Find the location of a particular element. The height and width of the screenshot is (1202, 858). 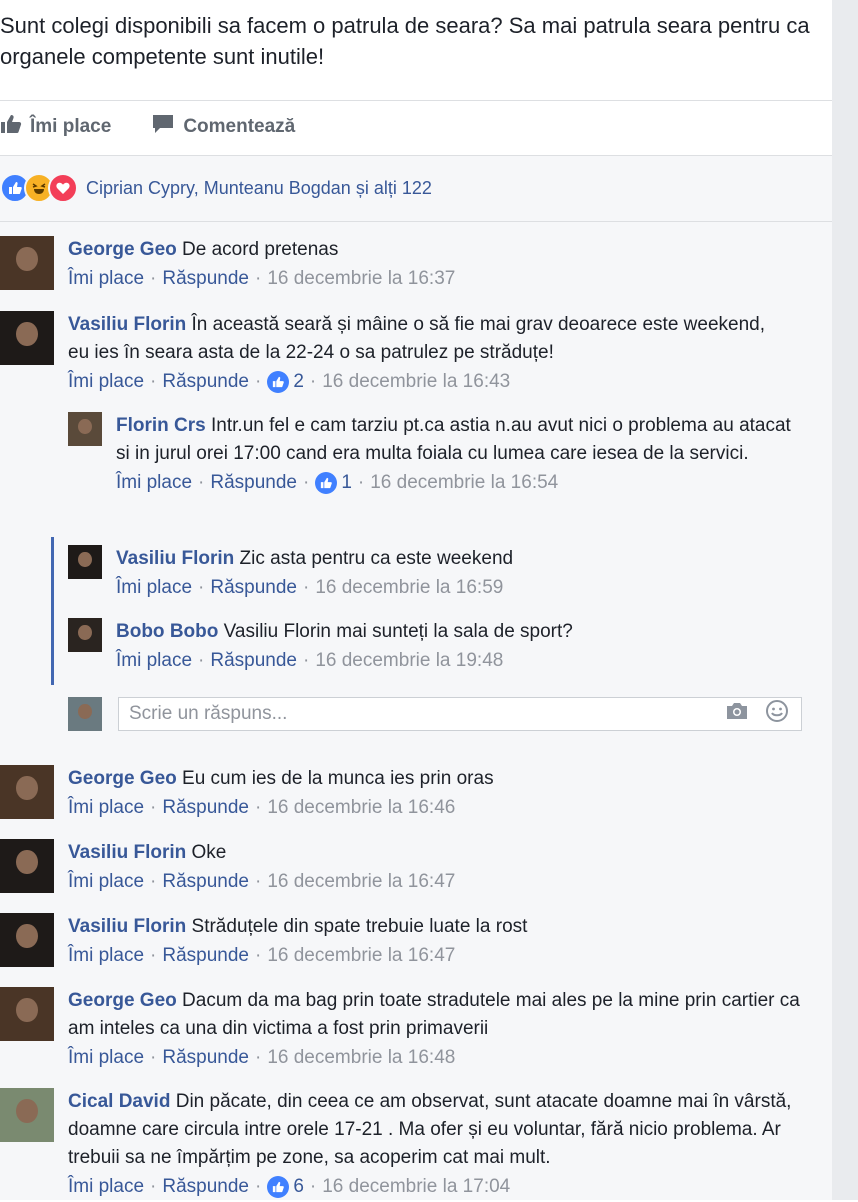

comment-like-count: 2 is located at coordinates (285, 382).